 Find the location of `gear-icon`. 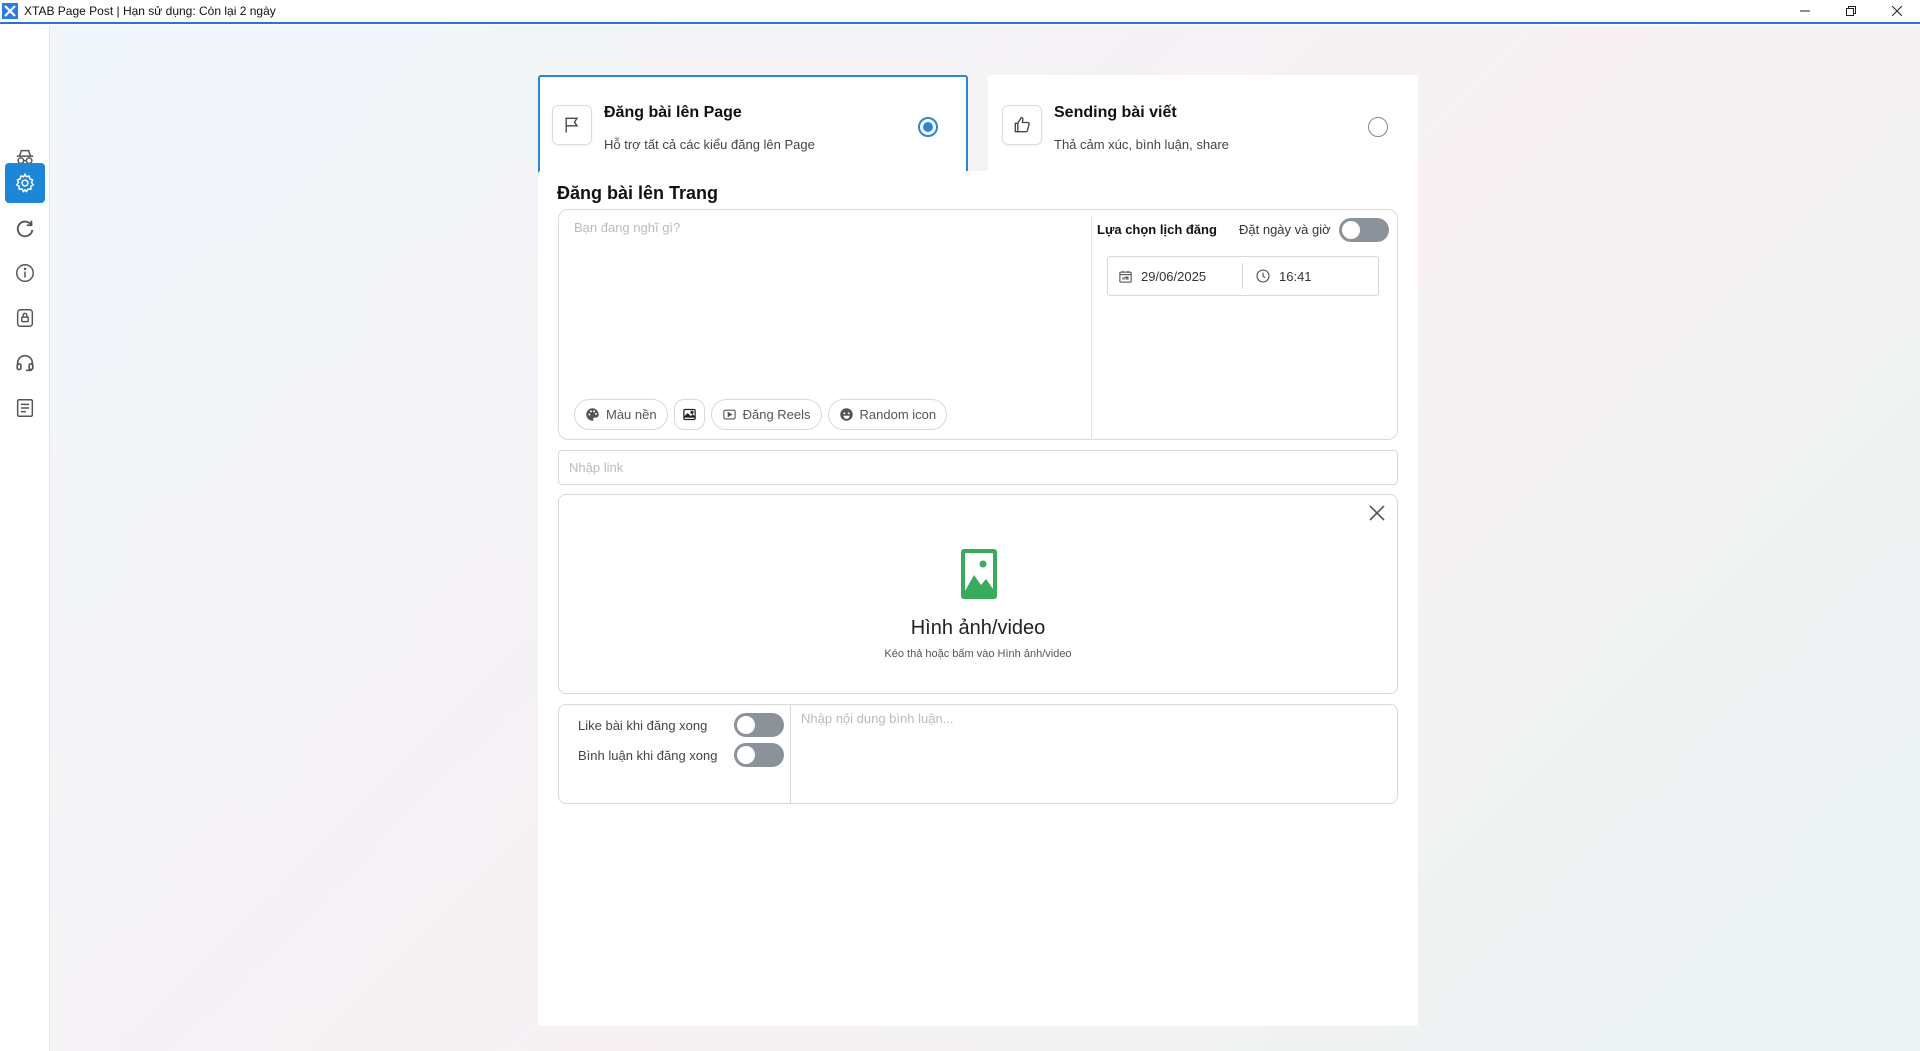

gear-icon is located at coordinates (25, 182).